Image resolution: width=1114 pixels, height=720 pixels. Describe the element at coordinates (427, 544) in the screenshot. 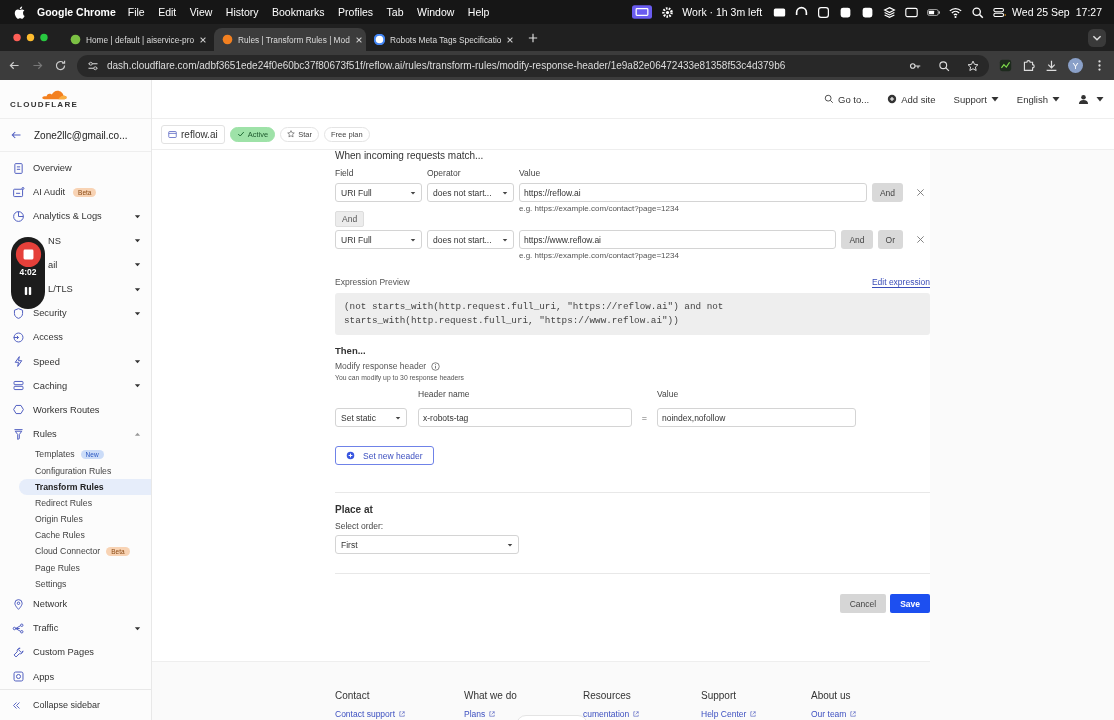

I see `order-dropdown: First` at that location.